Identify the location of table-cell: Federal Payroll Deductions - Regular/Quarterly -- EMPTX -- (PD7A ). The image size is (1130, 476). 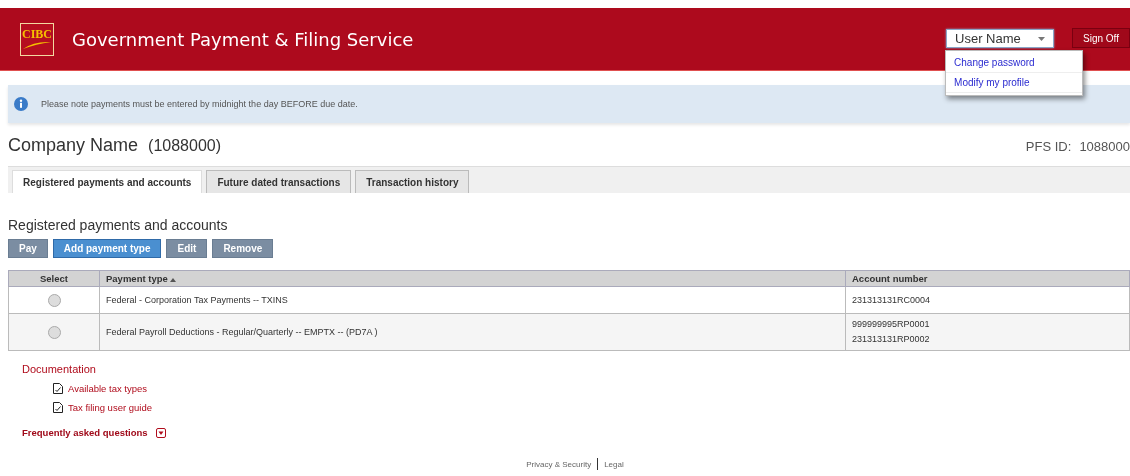
(472, 332).